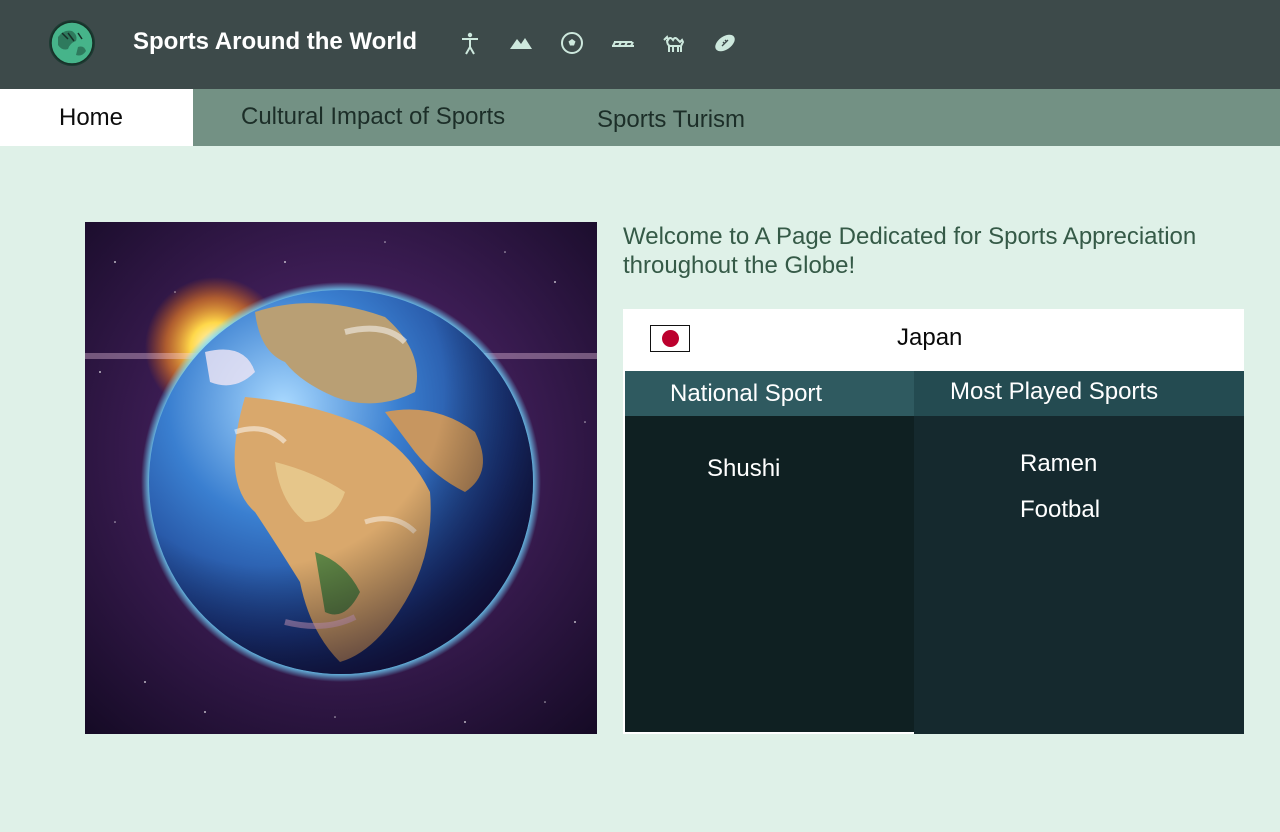 This screenshot has width=1280, height=832. Describe the element at coordinates (670, 338) in the screenshot. I see `japan-flag-icon` at that location.